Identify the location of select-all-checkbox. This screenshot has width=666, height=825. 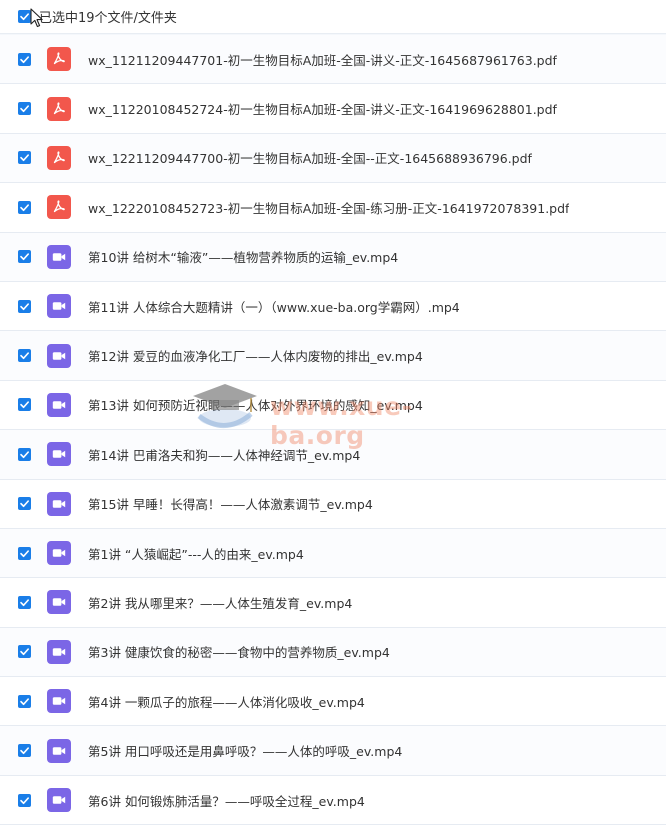
(24, 16).